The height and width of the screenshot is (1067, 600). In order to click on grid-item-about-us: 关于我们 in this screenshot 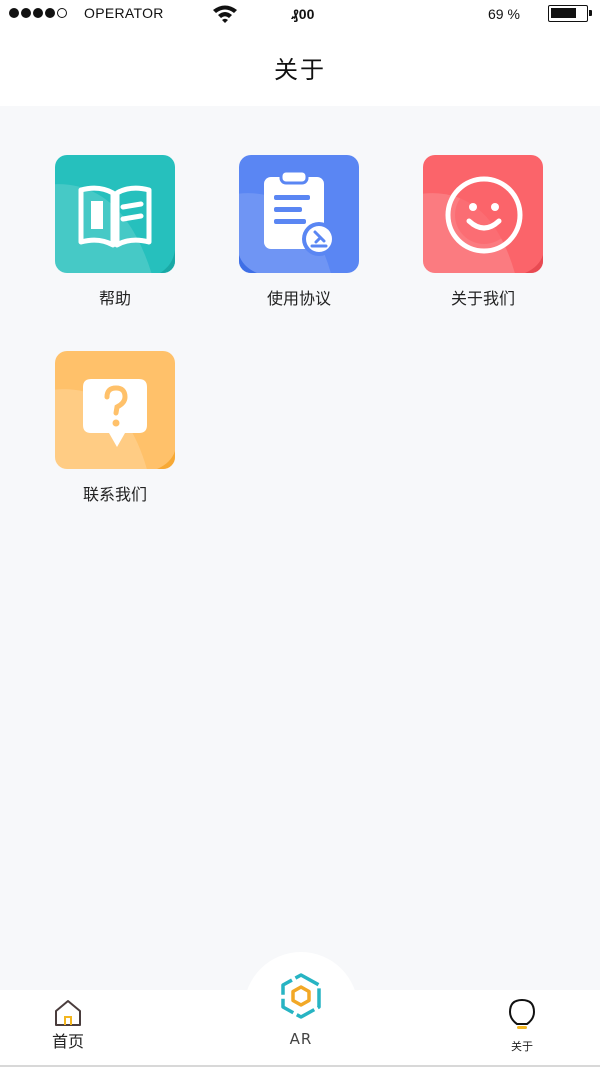, I will do `click(483, 232)`.